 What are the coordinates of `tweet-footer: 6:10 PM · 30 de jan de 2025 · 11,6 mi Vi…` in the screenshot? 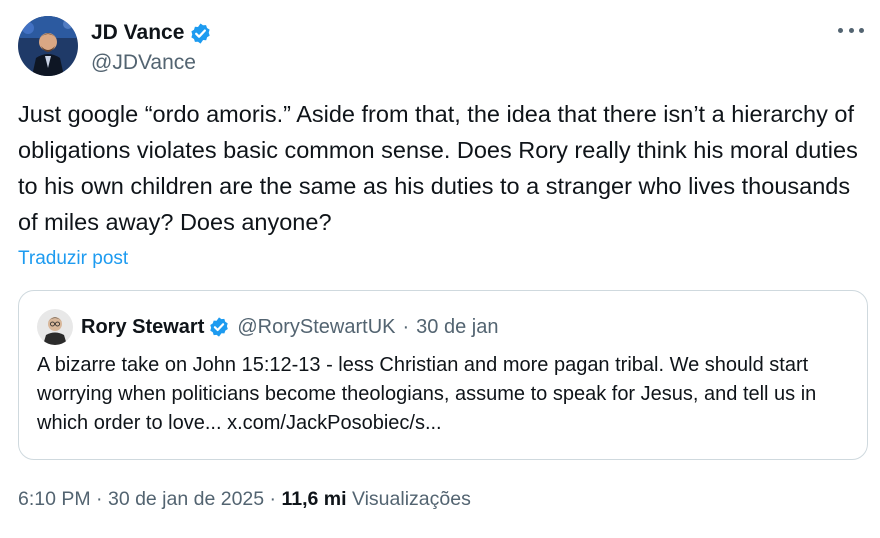 It's located at (244, 499).